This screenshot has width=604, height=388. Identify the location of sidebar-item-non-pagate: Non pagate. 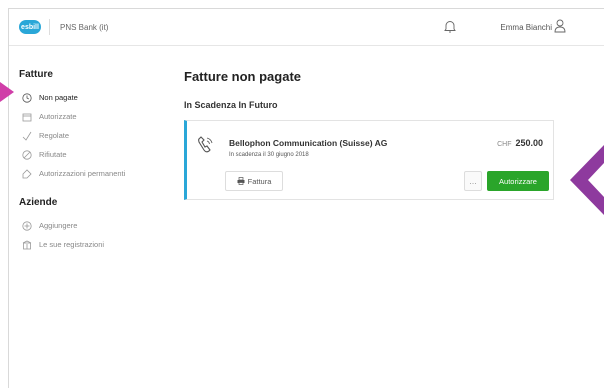
(89, 97).